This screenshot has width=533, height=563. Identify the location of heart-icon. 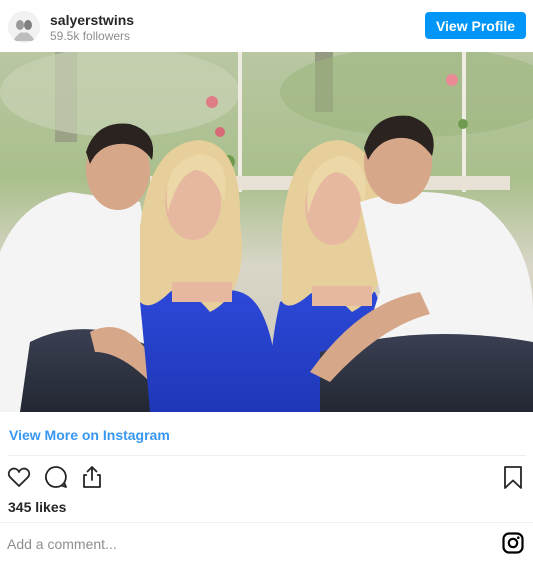
(19, 477).